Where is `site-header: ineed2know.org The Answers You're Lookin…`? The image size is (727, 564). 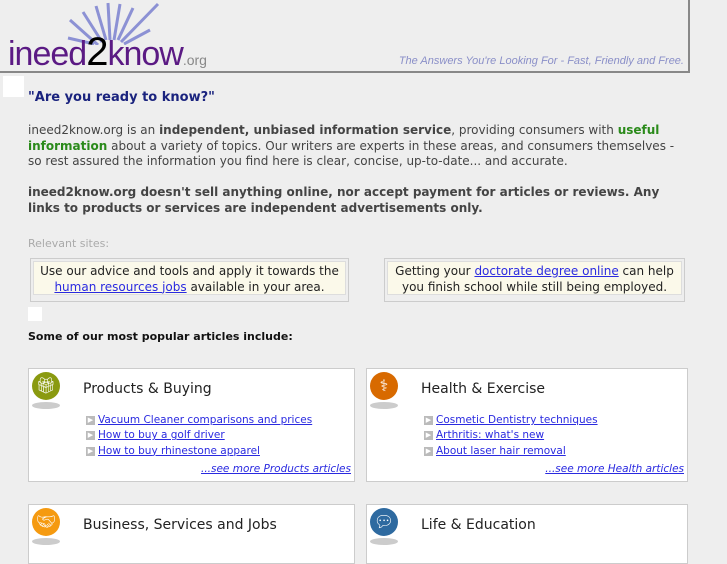 site-header: ineed2know.org The Answers You're Lookin… is located at coordinates (345, 37).